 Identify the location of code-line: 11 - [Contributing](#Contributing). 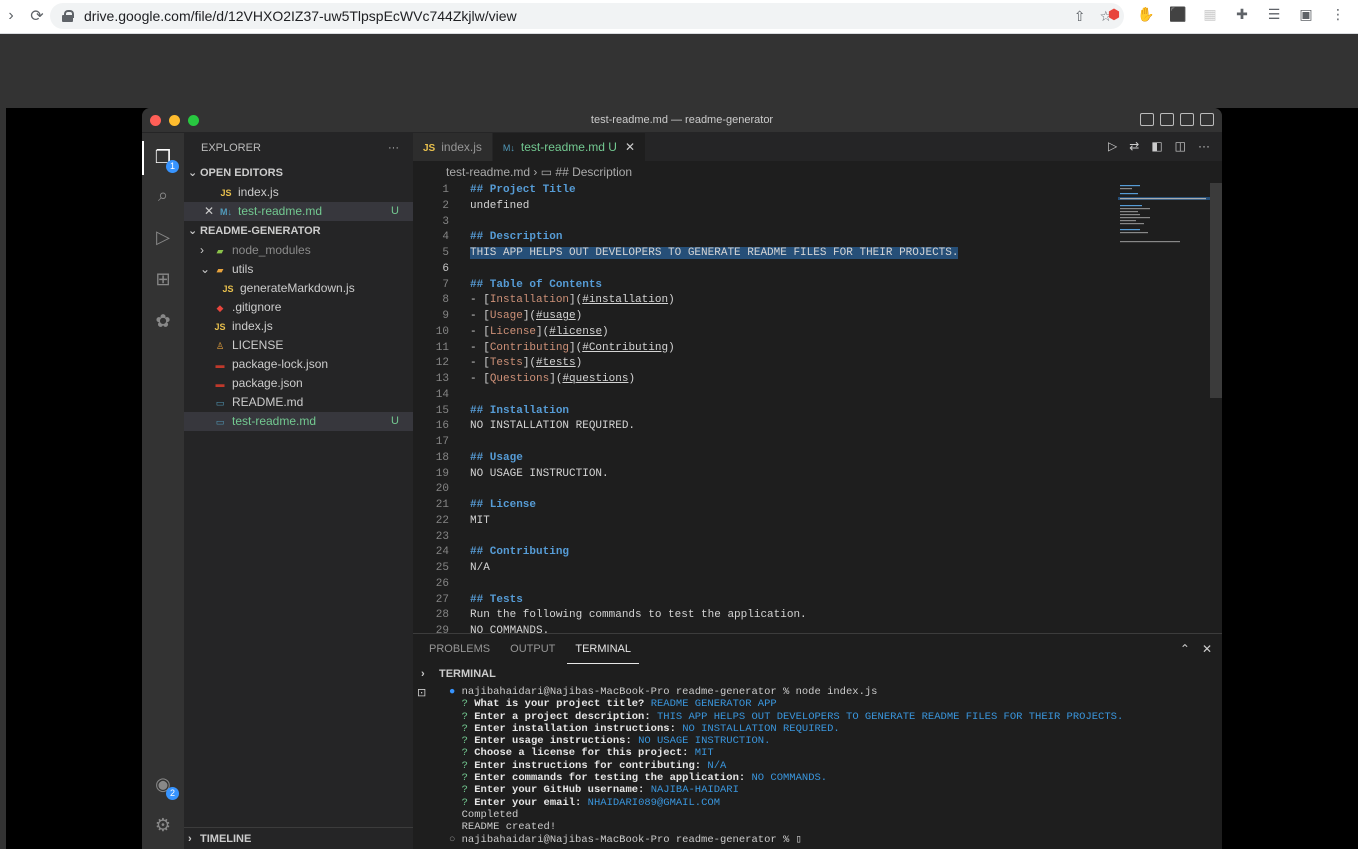
(763, 349).